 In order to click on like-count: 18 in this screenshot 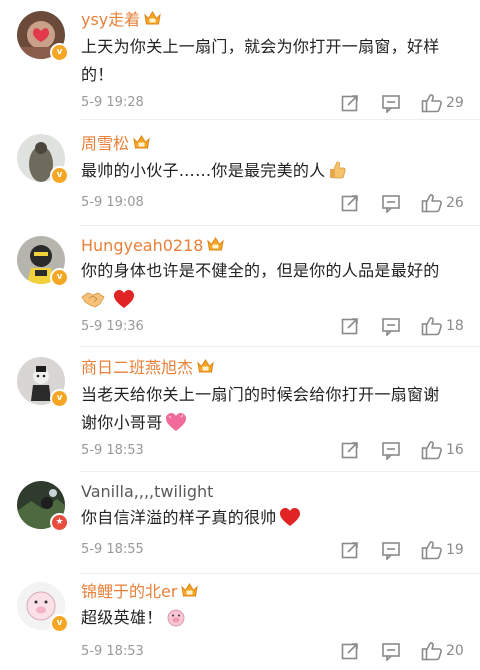, I will do `click(455, 326)`.